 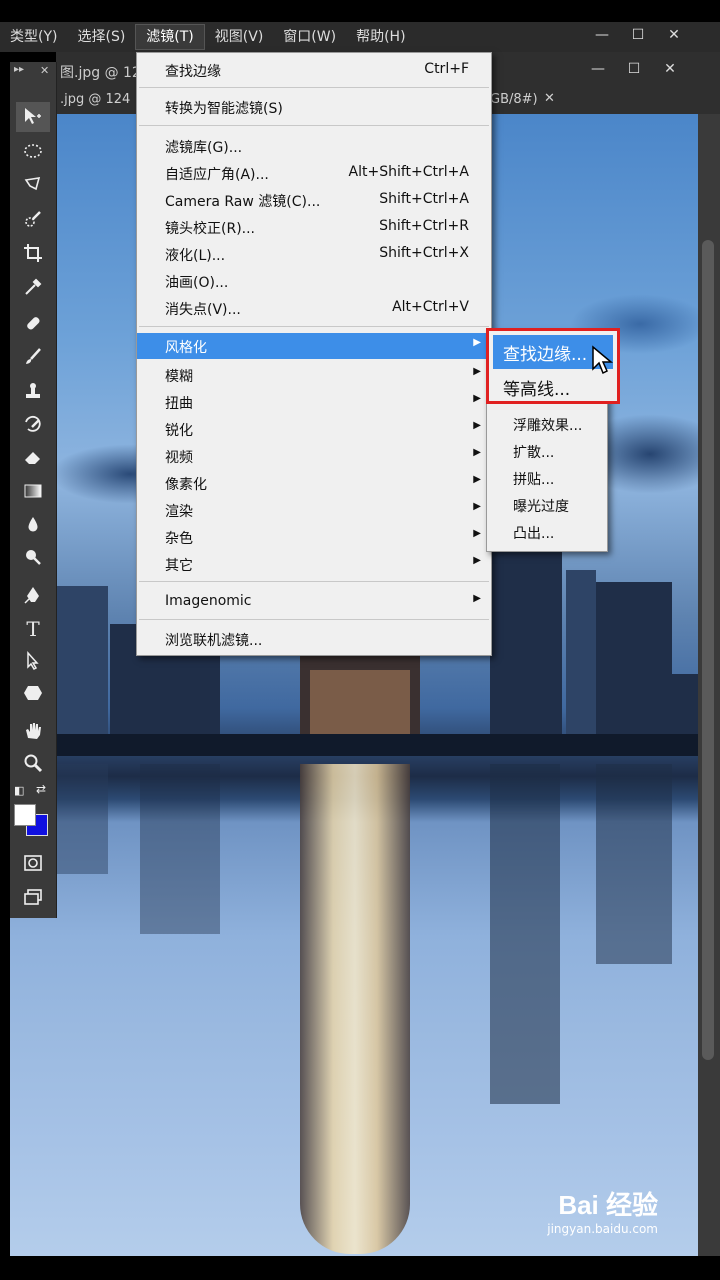 I want to click on tab-close-icon: ✕, so click(x=549, y=98).